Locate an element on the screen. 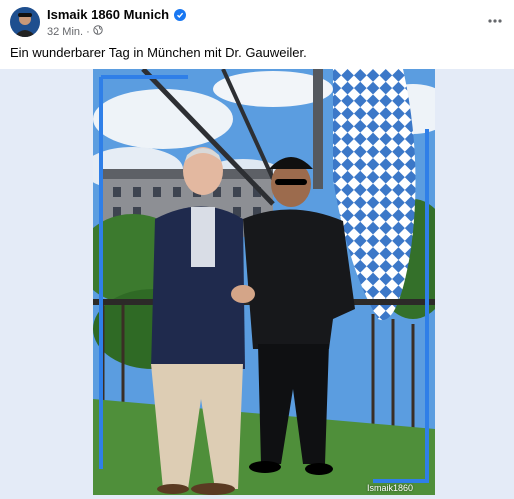  post-timestamp: 32 Min. is located at coordinates (65, 32).